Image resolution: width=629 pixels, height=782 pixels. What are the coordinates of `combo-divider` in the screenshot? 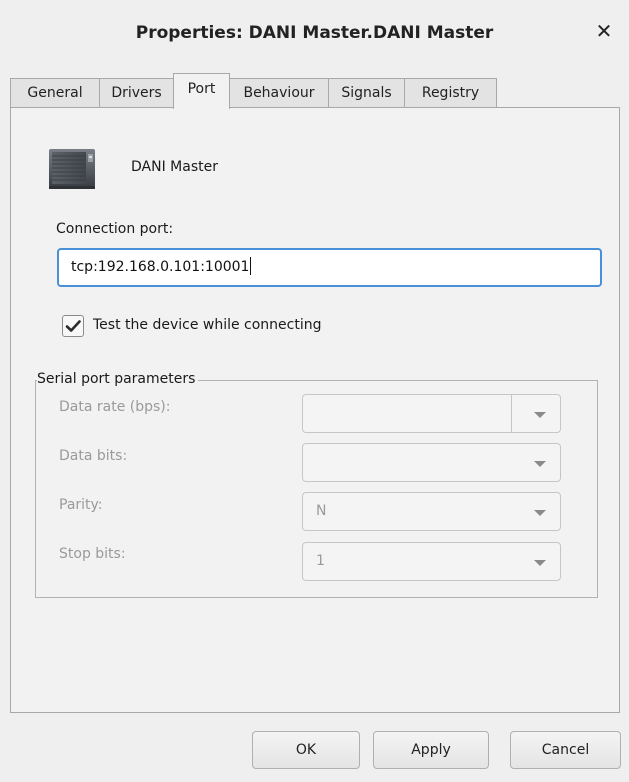 It's located at (511, 413).